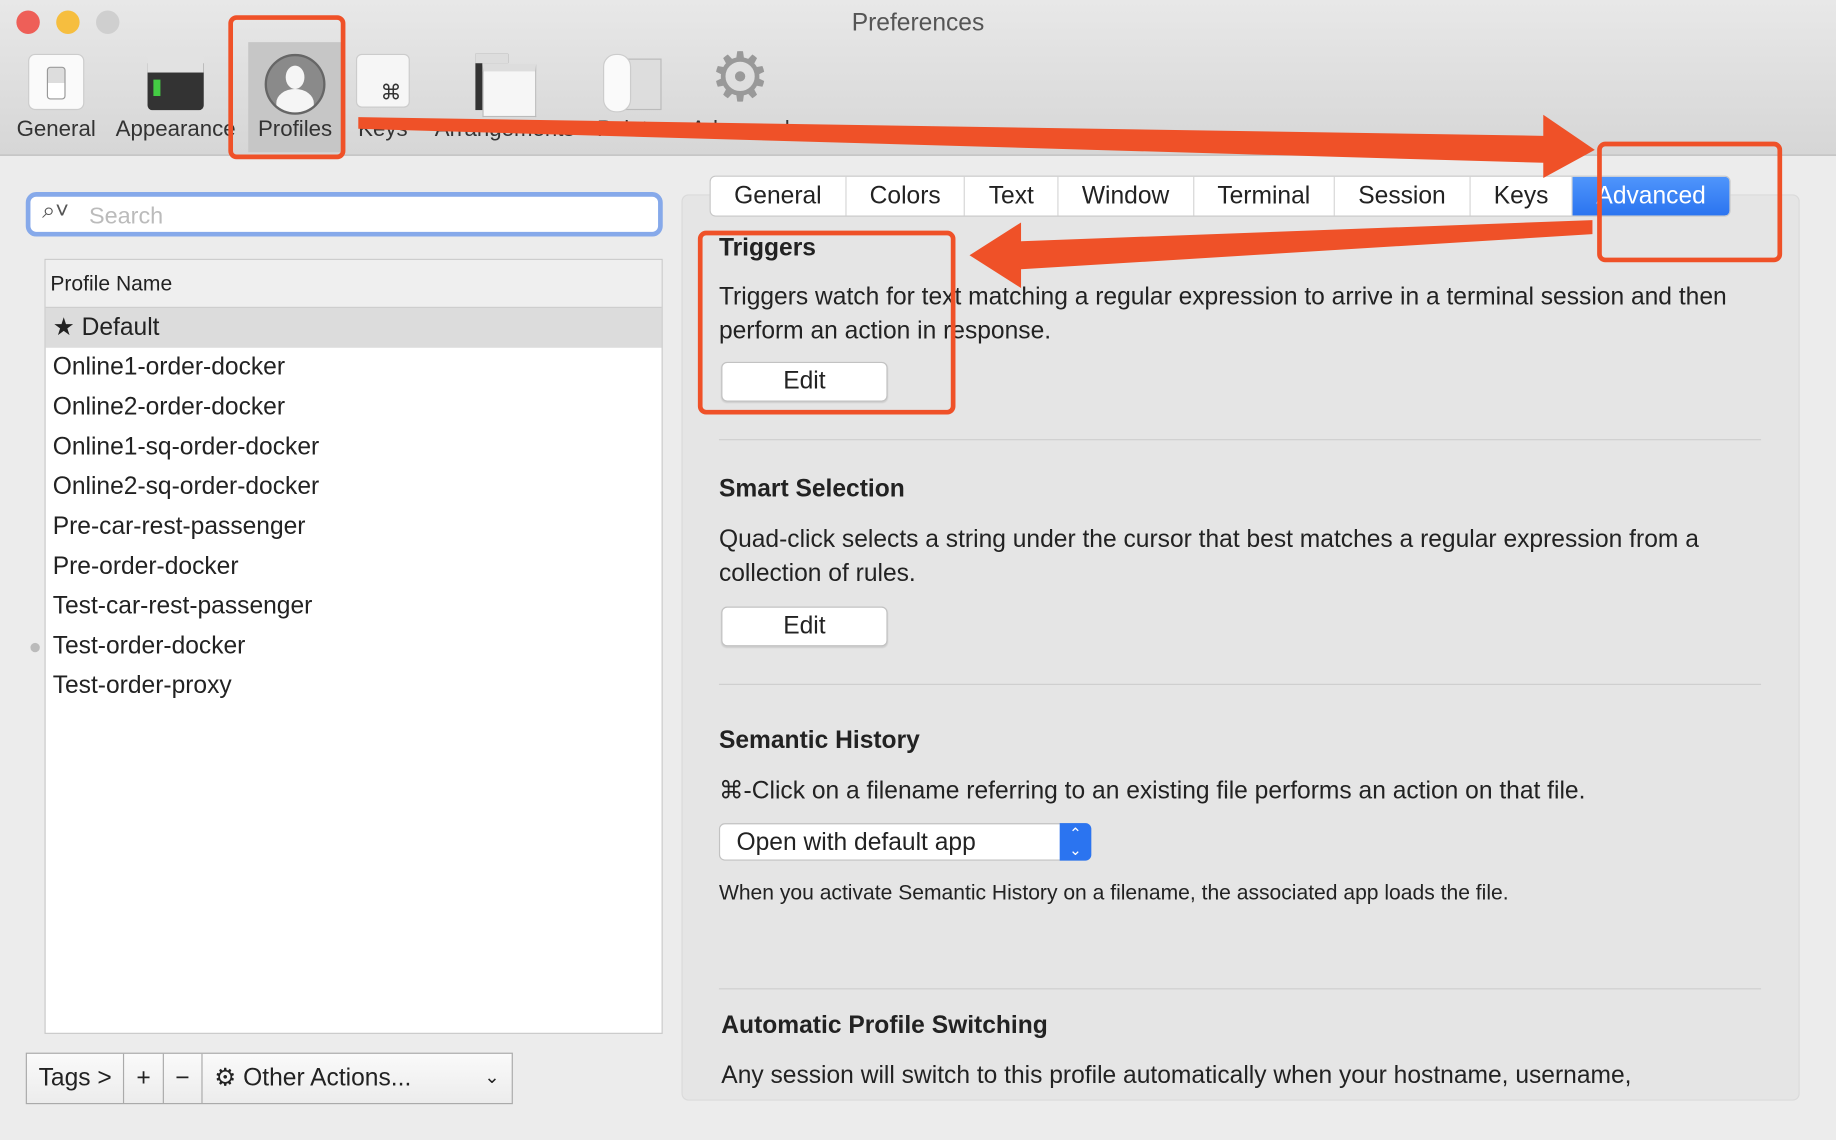  I want to click on annotation-arrow-right, so click(976, 146).